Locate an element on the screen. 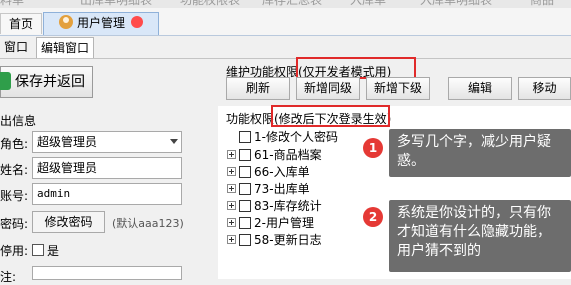 This screenshot has height=285, width=571. button-label: 刷新 is located at coordinates (257, 88).